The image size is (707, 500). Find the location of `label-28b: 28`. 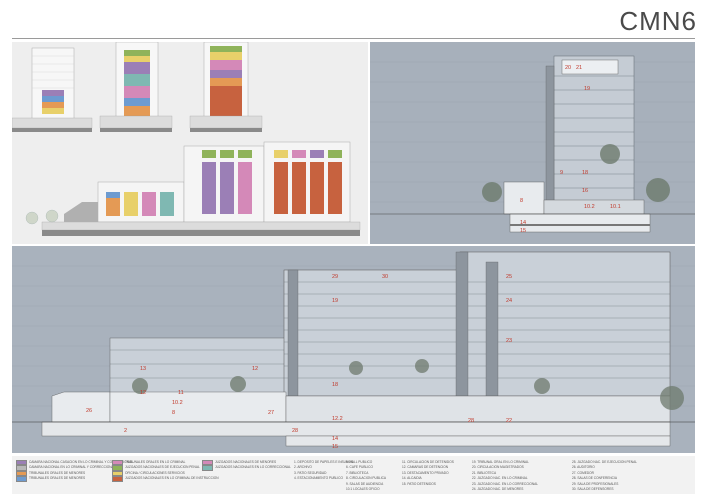

label-28b: 28 is located at coordinates (295, 431).